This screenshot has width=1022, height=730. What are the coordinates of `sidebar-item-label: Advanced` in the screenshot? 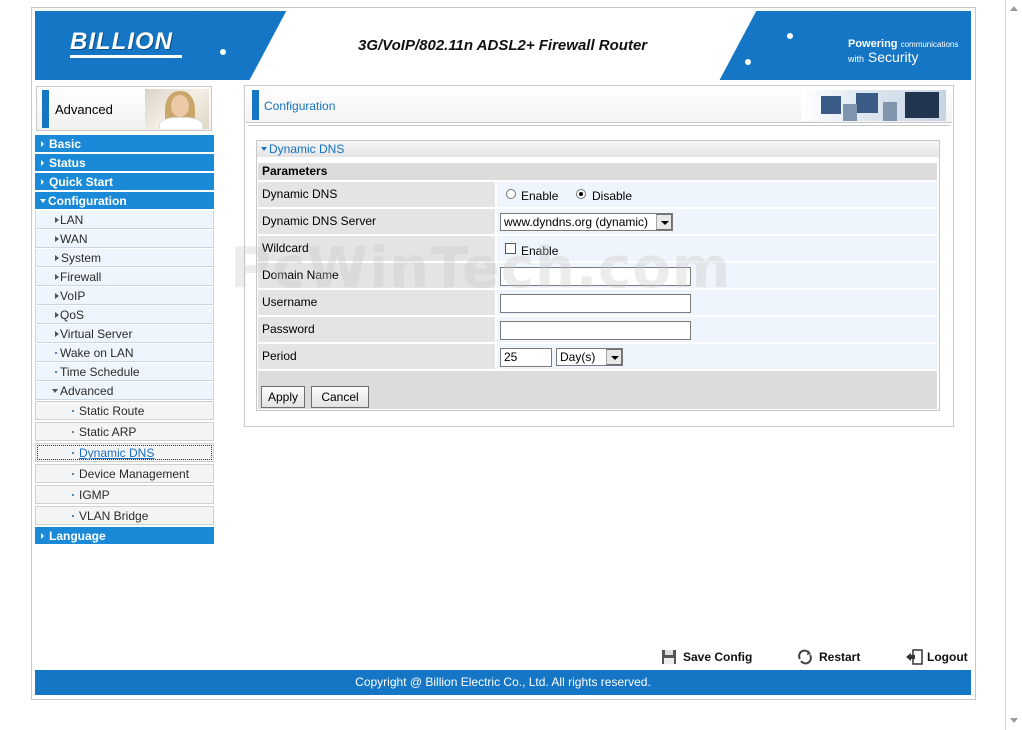 It's located at (87, 391).